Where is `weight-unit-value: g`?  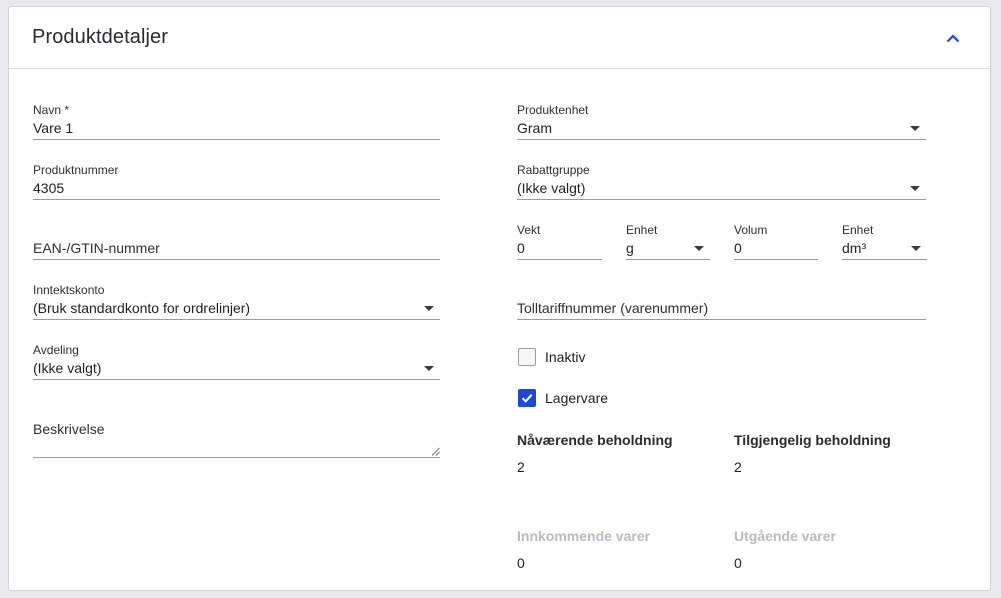
weight-unit-value: g is located at coordinates (630, 248).